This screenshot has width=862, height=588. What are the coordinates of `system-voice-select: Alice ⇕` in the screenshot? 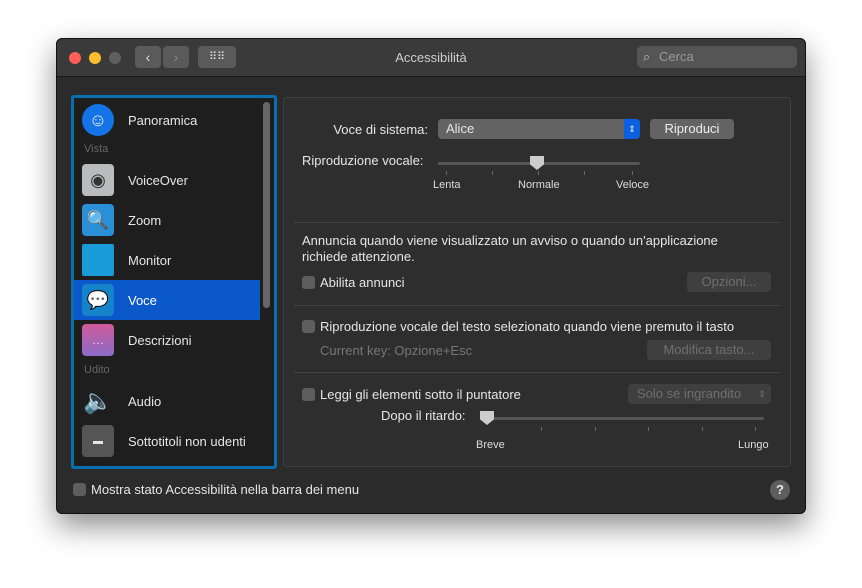 It's located at (539, 129).